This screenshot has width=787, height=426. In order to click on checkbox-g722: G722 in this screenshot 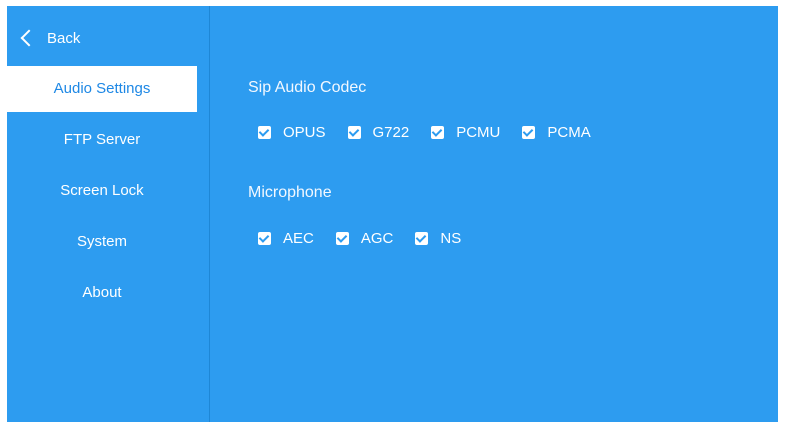, I will do `click(378, 132)`.